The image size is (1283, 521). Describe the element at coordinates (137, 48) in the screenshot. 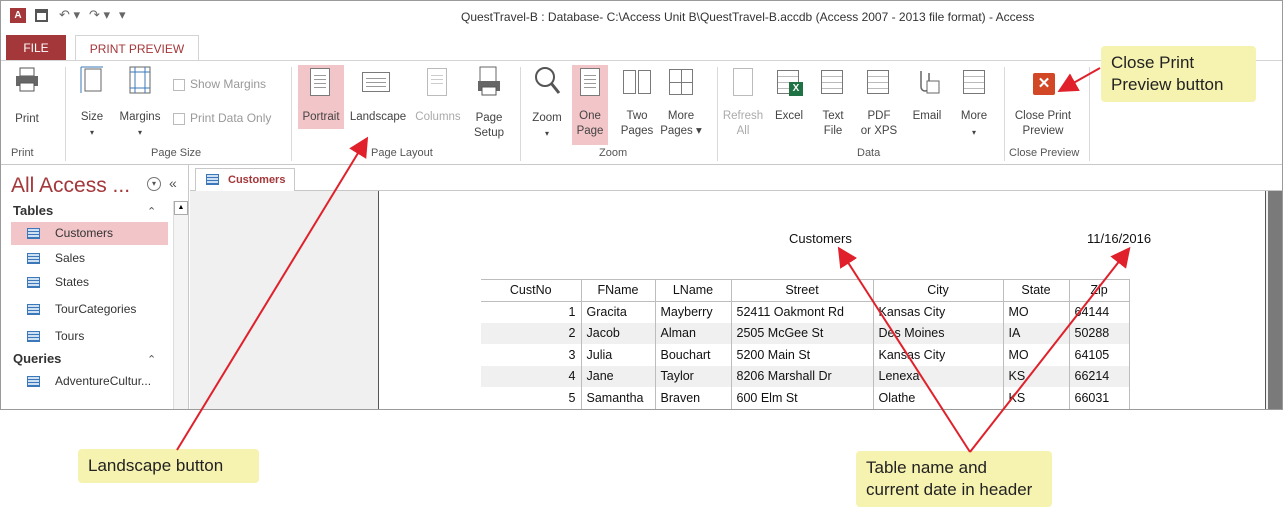

I see `tab-print-preview: PRINT PREVIEW` at that location.